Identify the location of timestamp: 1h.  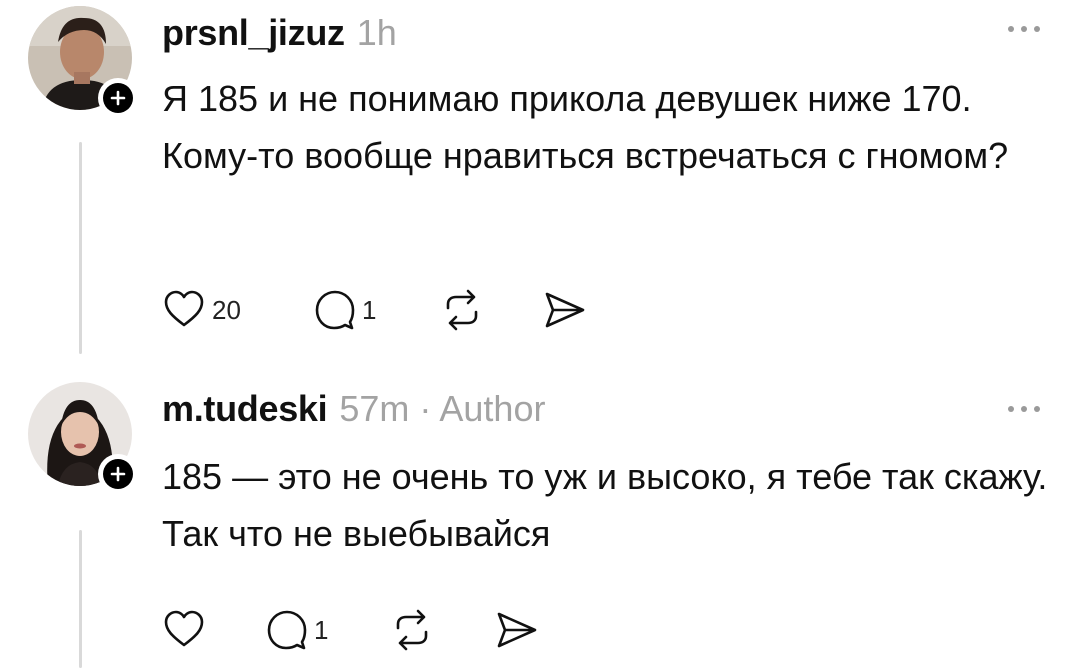
(376, 32).